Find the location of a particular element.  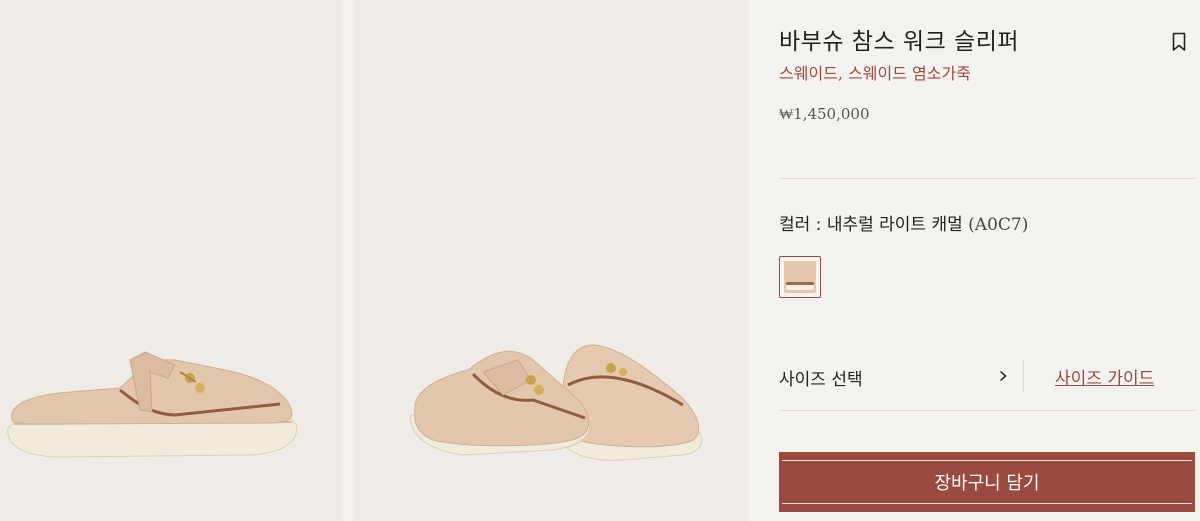

product-title: 바부슈 참스 워크 슬리퍼 is located at coordinates (899, 42).